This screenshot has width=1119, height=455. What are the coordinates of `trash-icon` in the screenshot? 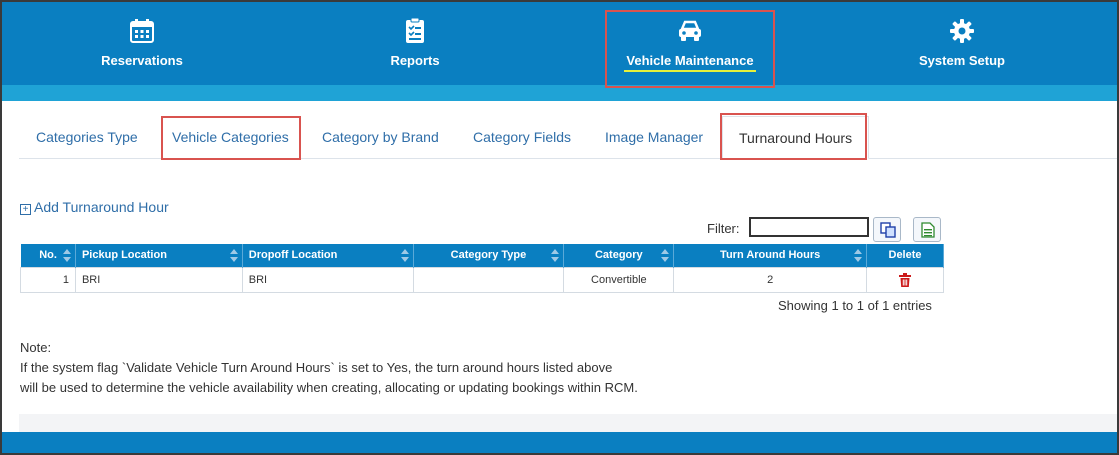 It's located at (905, 279).